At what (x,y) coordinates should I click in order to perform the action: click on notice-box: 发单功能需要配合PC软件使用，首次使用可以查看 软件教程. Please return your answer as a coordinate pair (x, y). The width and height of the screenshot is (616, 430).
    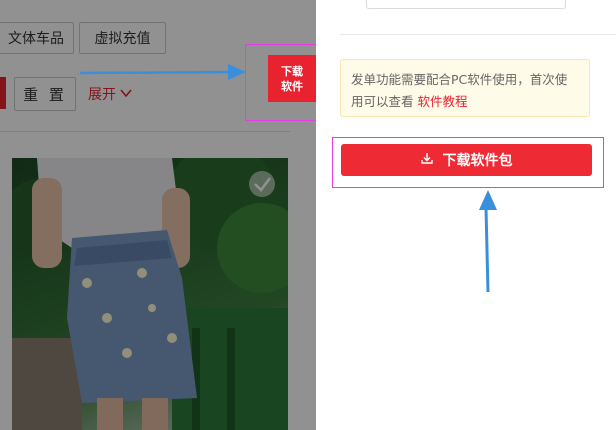
    Looking at the image, I should click on (465, 88).